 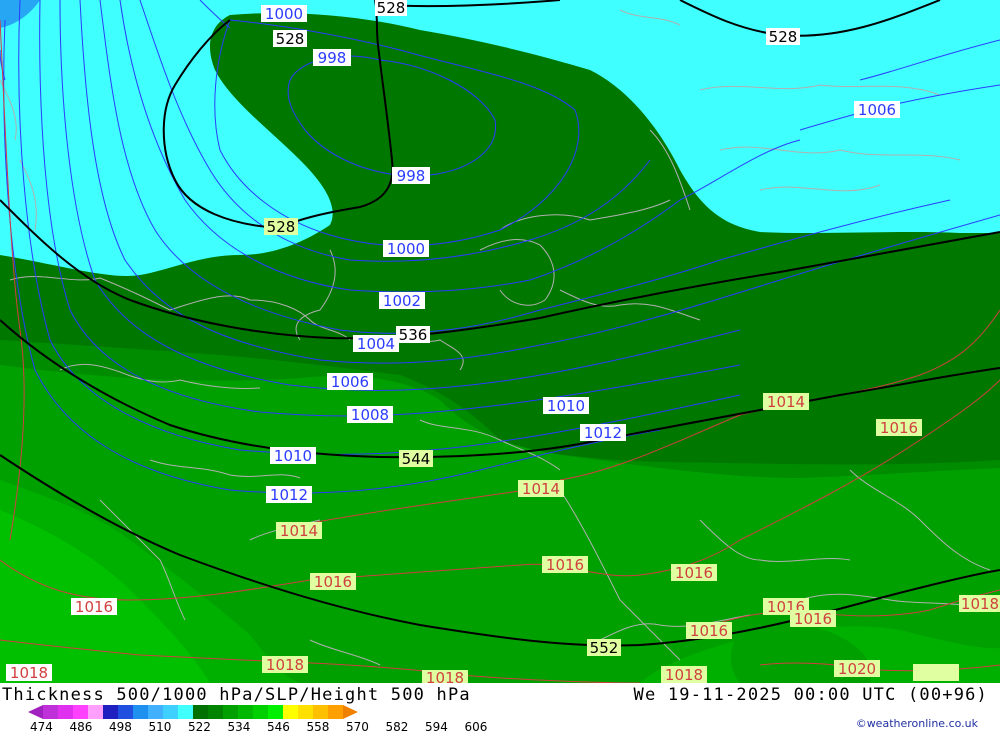 I want to click on height-label: 536, so click(x=413, y=335).